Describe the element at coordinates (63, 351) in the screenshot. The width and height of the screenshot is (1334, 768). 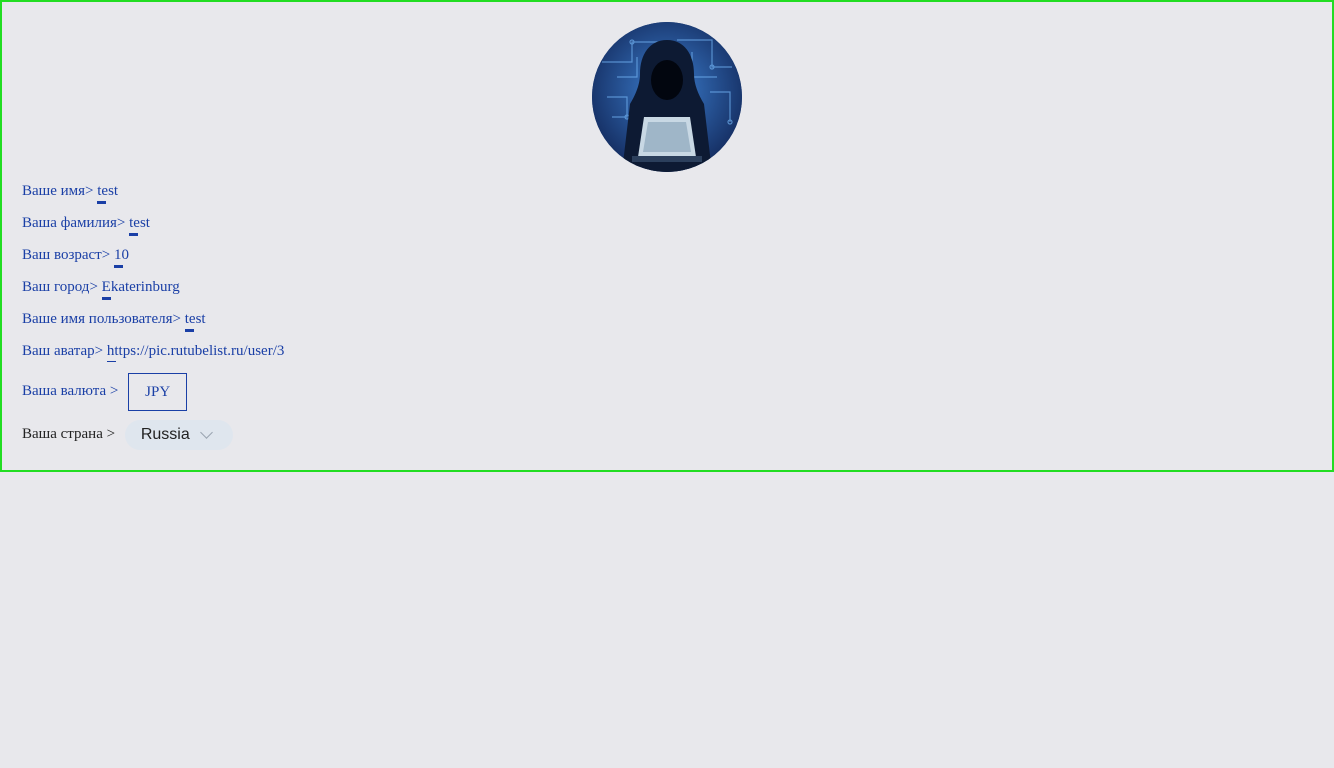
I see `avatar-url-label: Ваш аватар>` at that location.